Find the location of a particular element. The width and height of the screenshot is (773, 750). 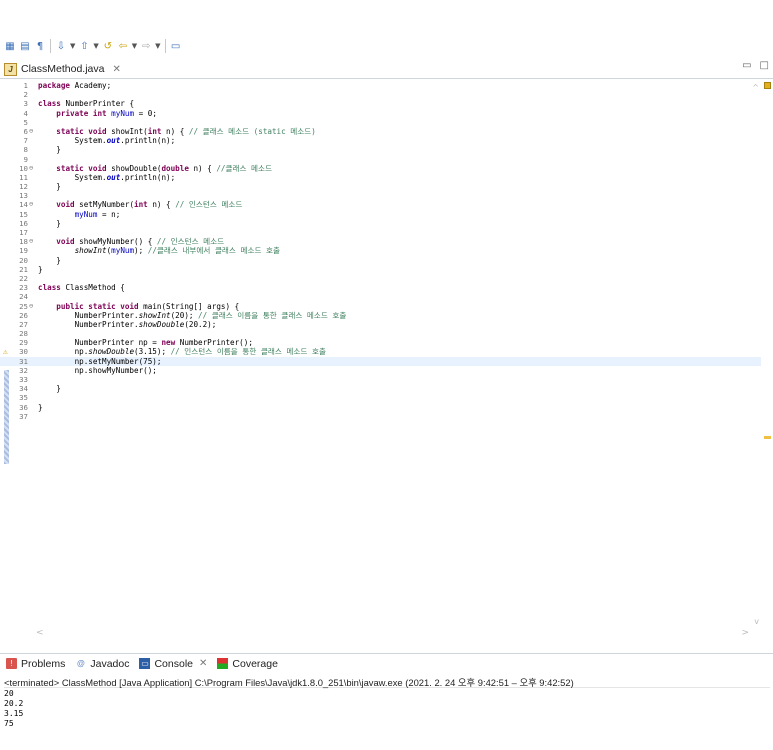

console-output-line: 20.2 is located at coordinates (14, 703).